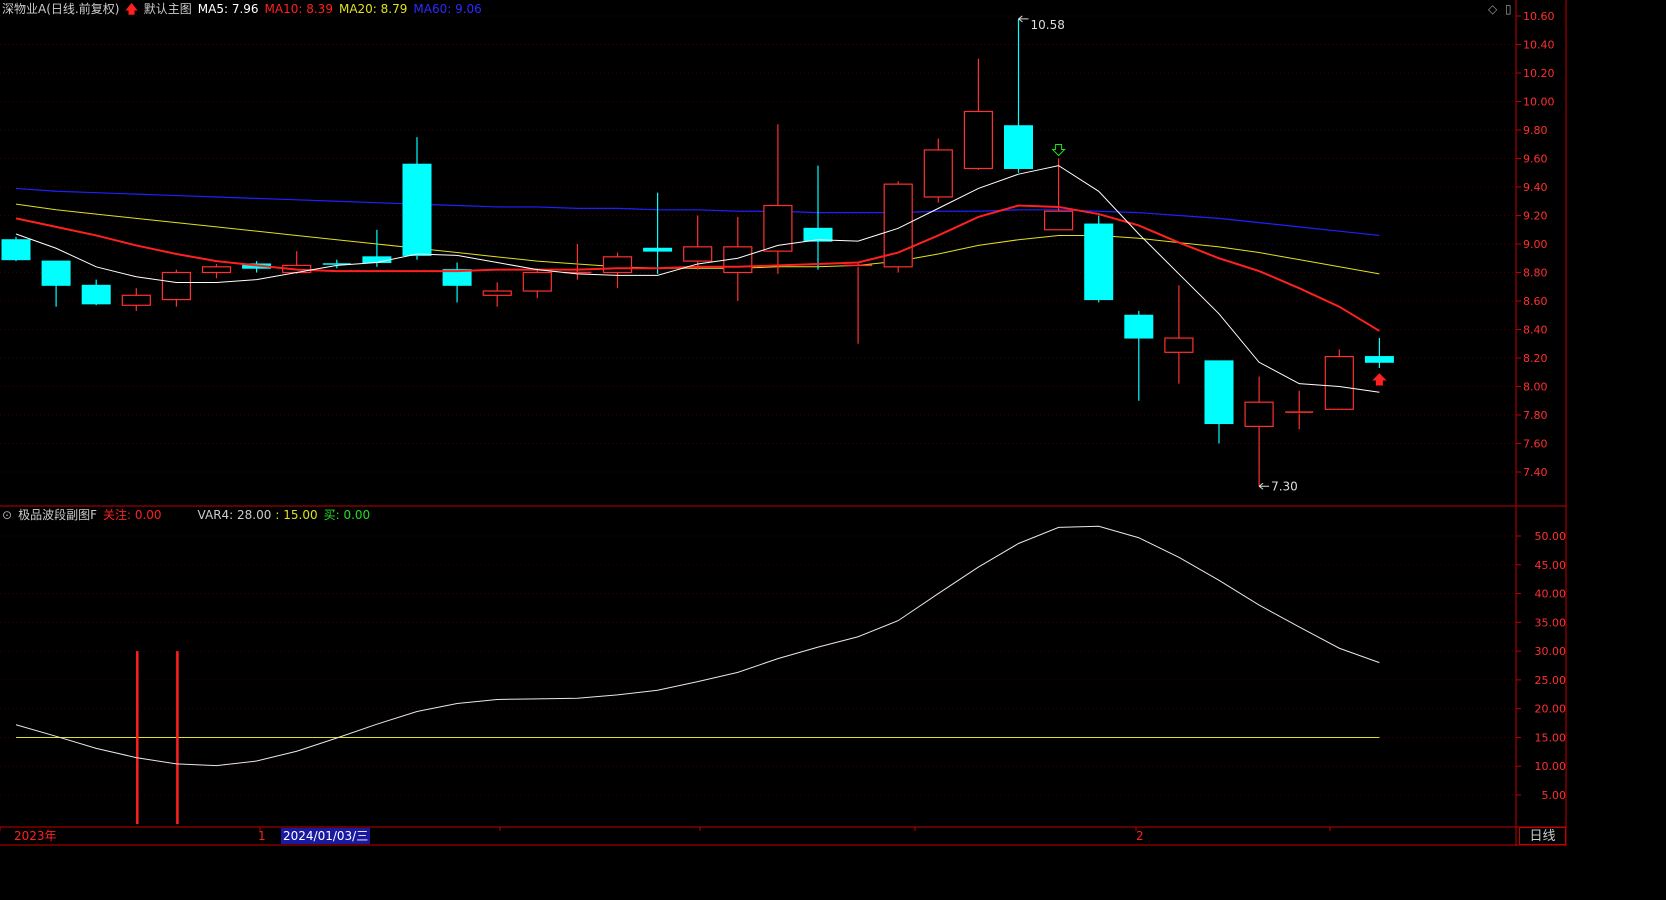 Image resolution: width=1666 pixels, height=900 pixels. I want to click on stock-name: 深物业A, so click(24, 9).